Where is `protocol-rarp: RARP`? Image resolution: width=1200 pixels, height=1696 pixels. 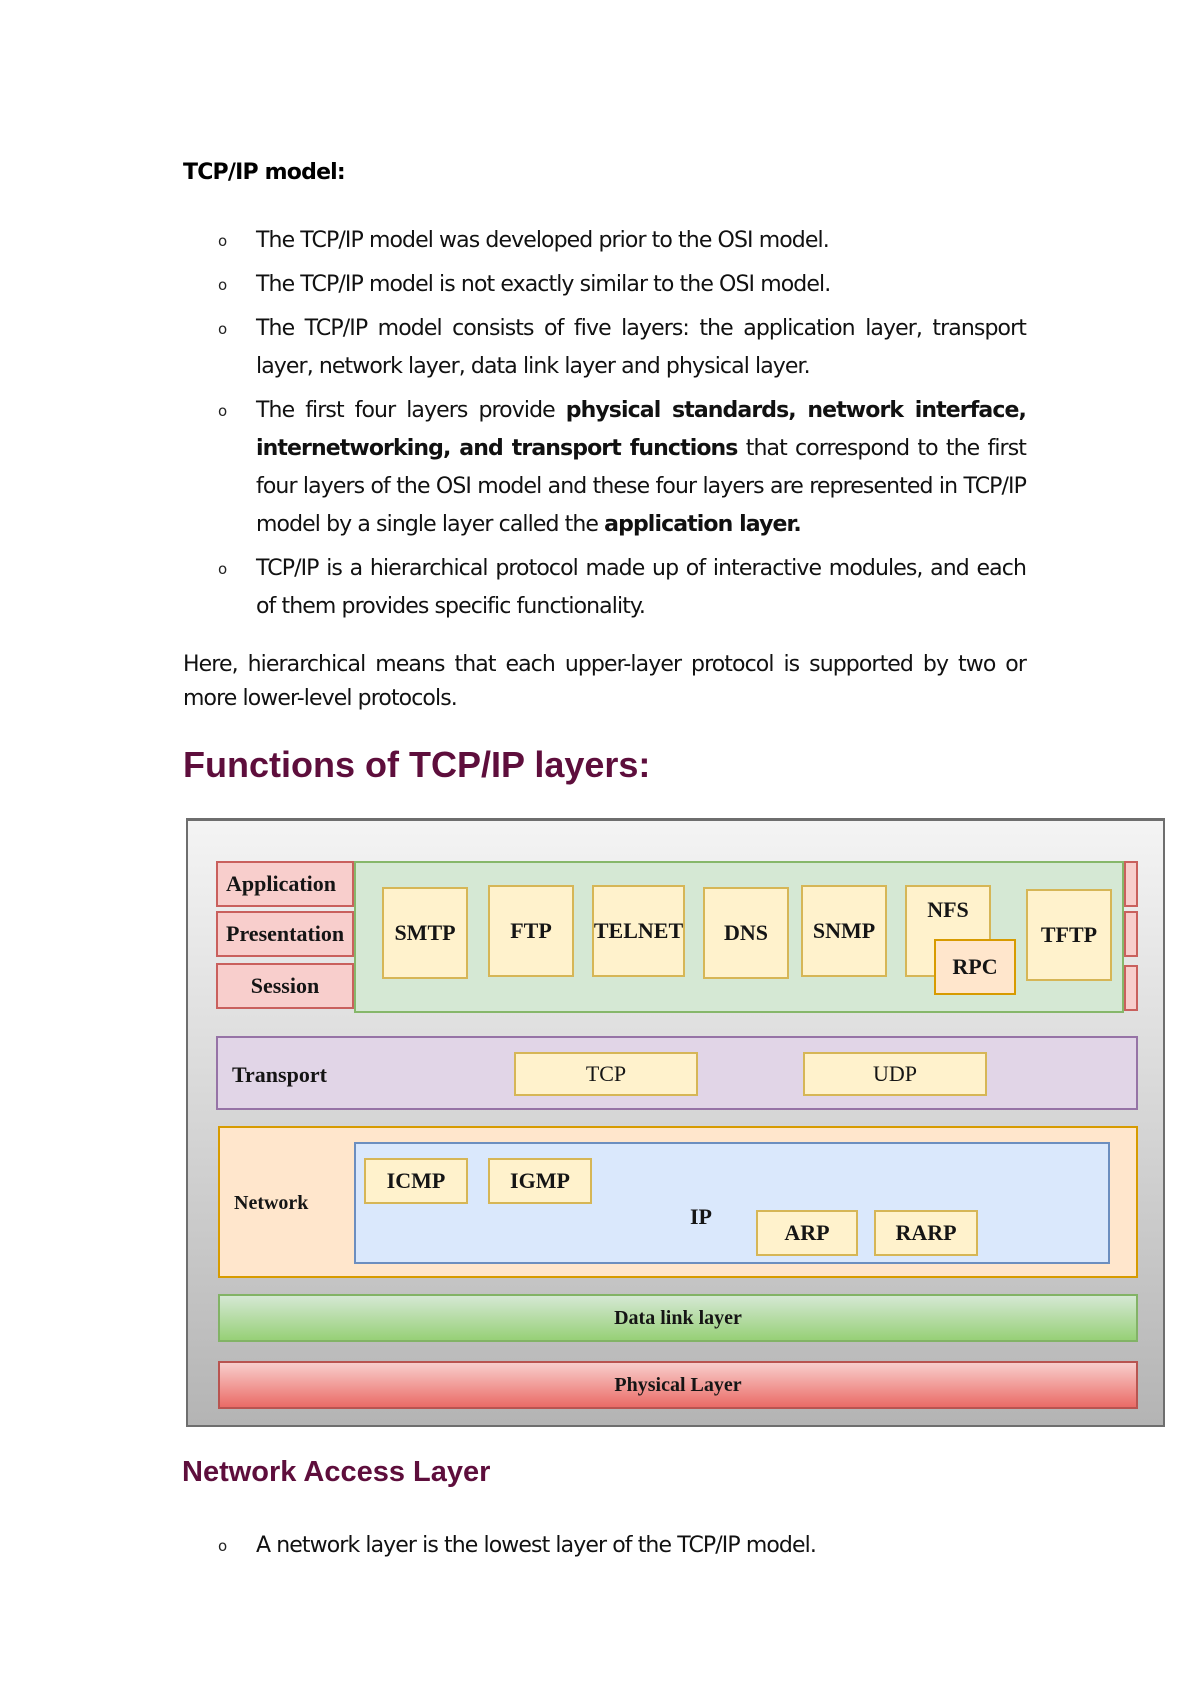
protocol-rarp: RARP is located at coordinates (926, 1233).